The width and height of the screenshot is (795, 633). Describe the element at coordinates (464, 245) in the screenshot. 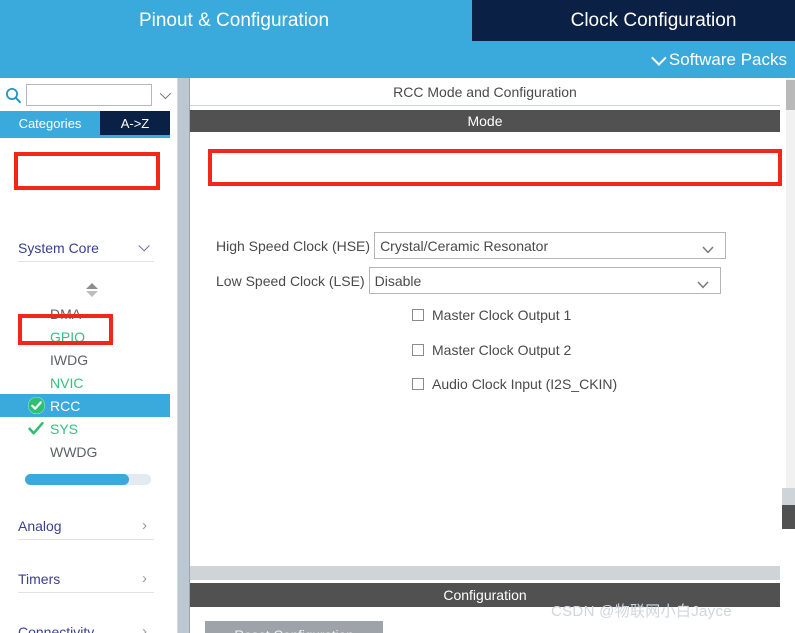

I see `hse-clock-value: Crystal/Ceramic Resonator` at that location.